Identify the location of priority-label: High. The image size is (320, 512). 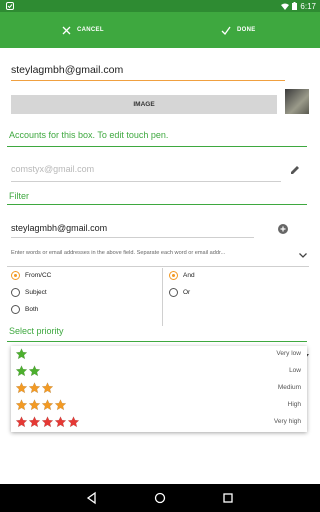
(294, 404).